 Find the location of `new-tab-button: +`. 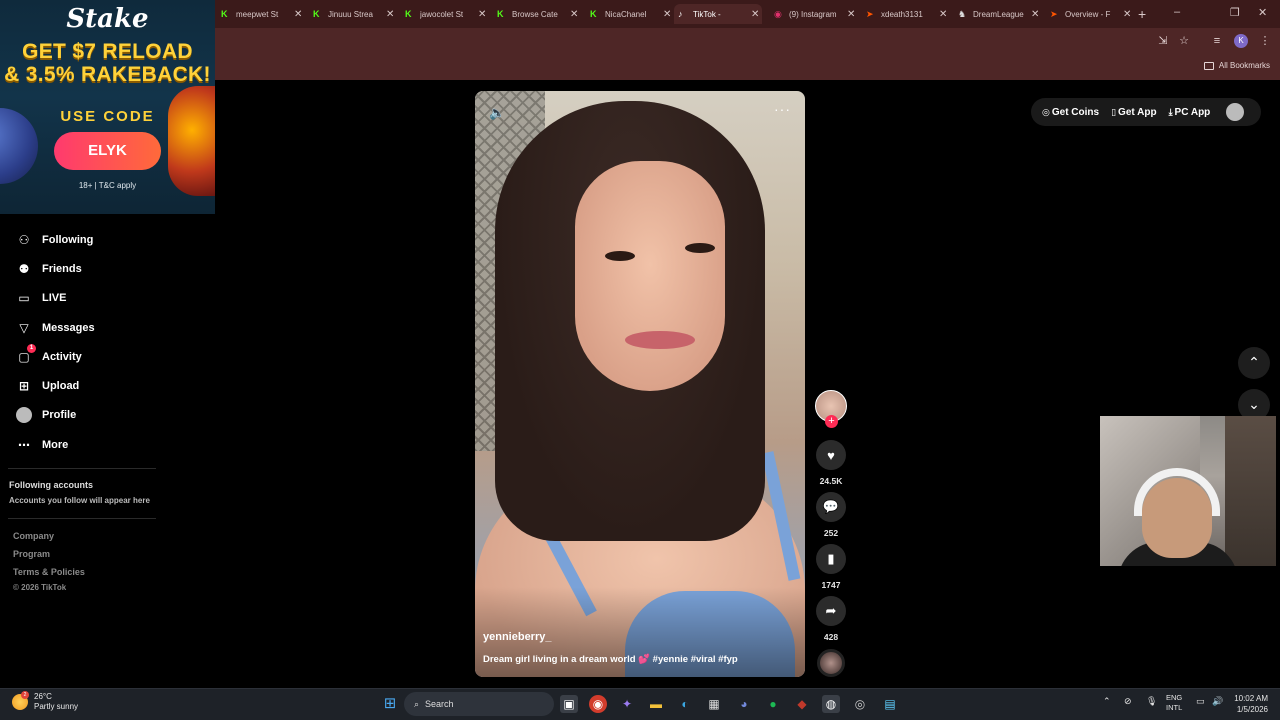

new-tab-button: + is located at coordinates (1142, 14).